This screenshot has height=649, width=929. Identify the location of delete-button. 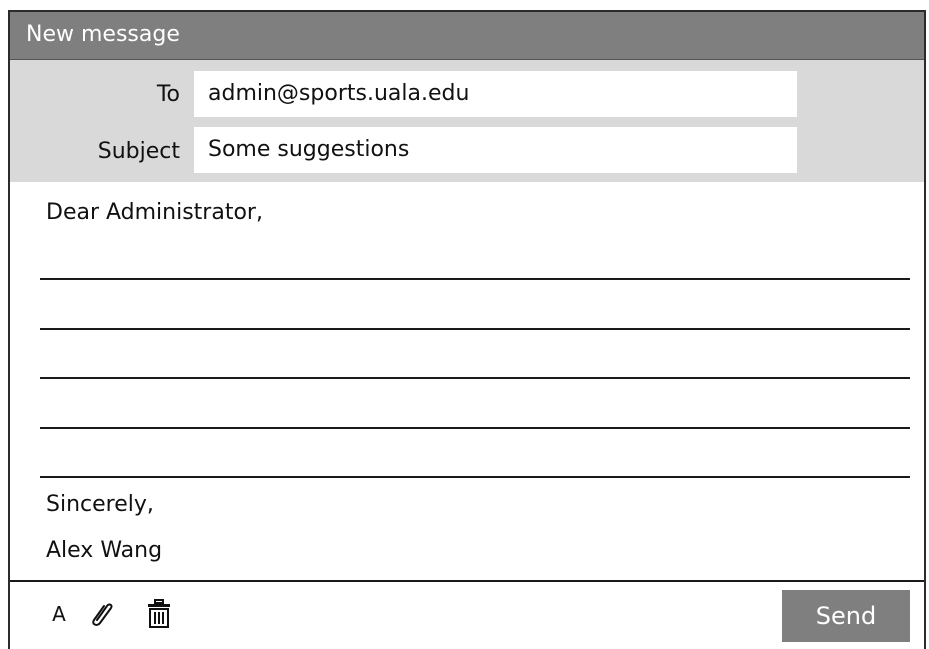
(159, 614).